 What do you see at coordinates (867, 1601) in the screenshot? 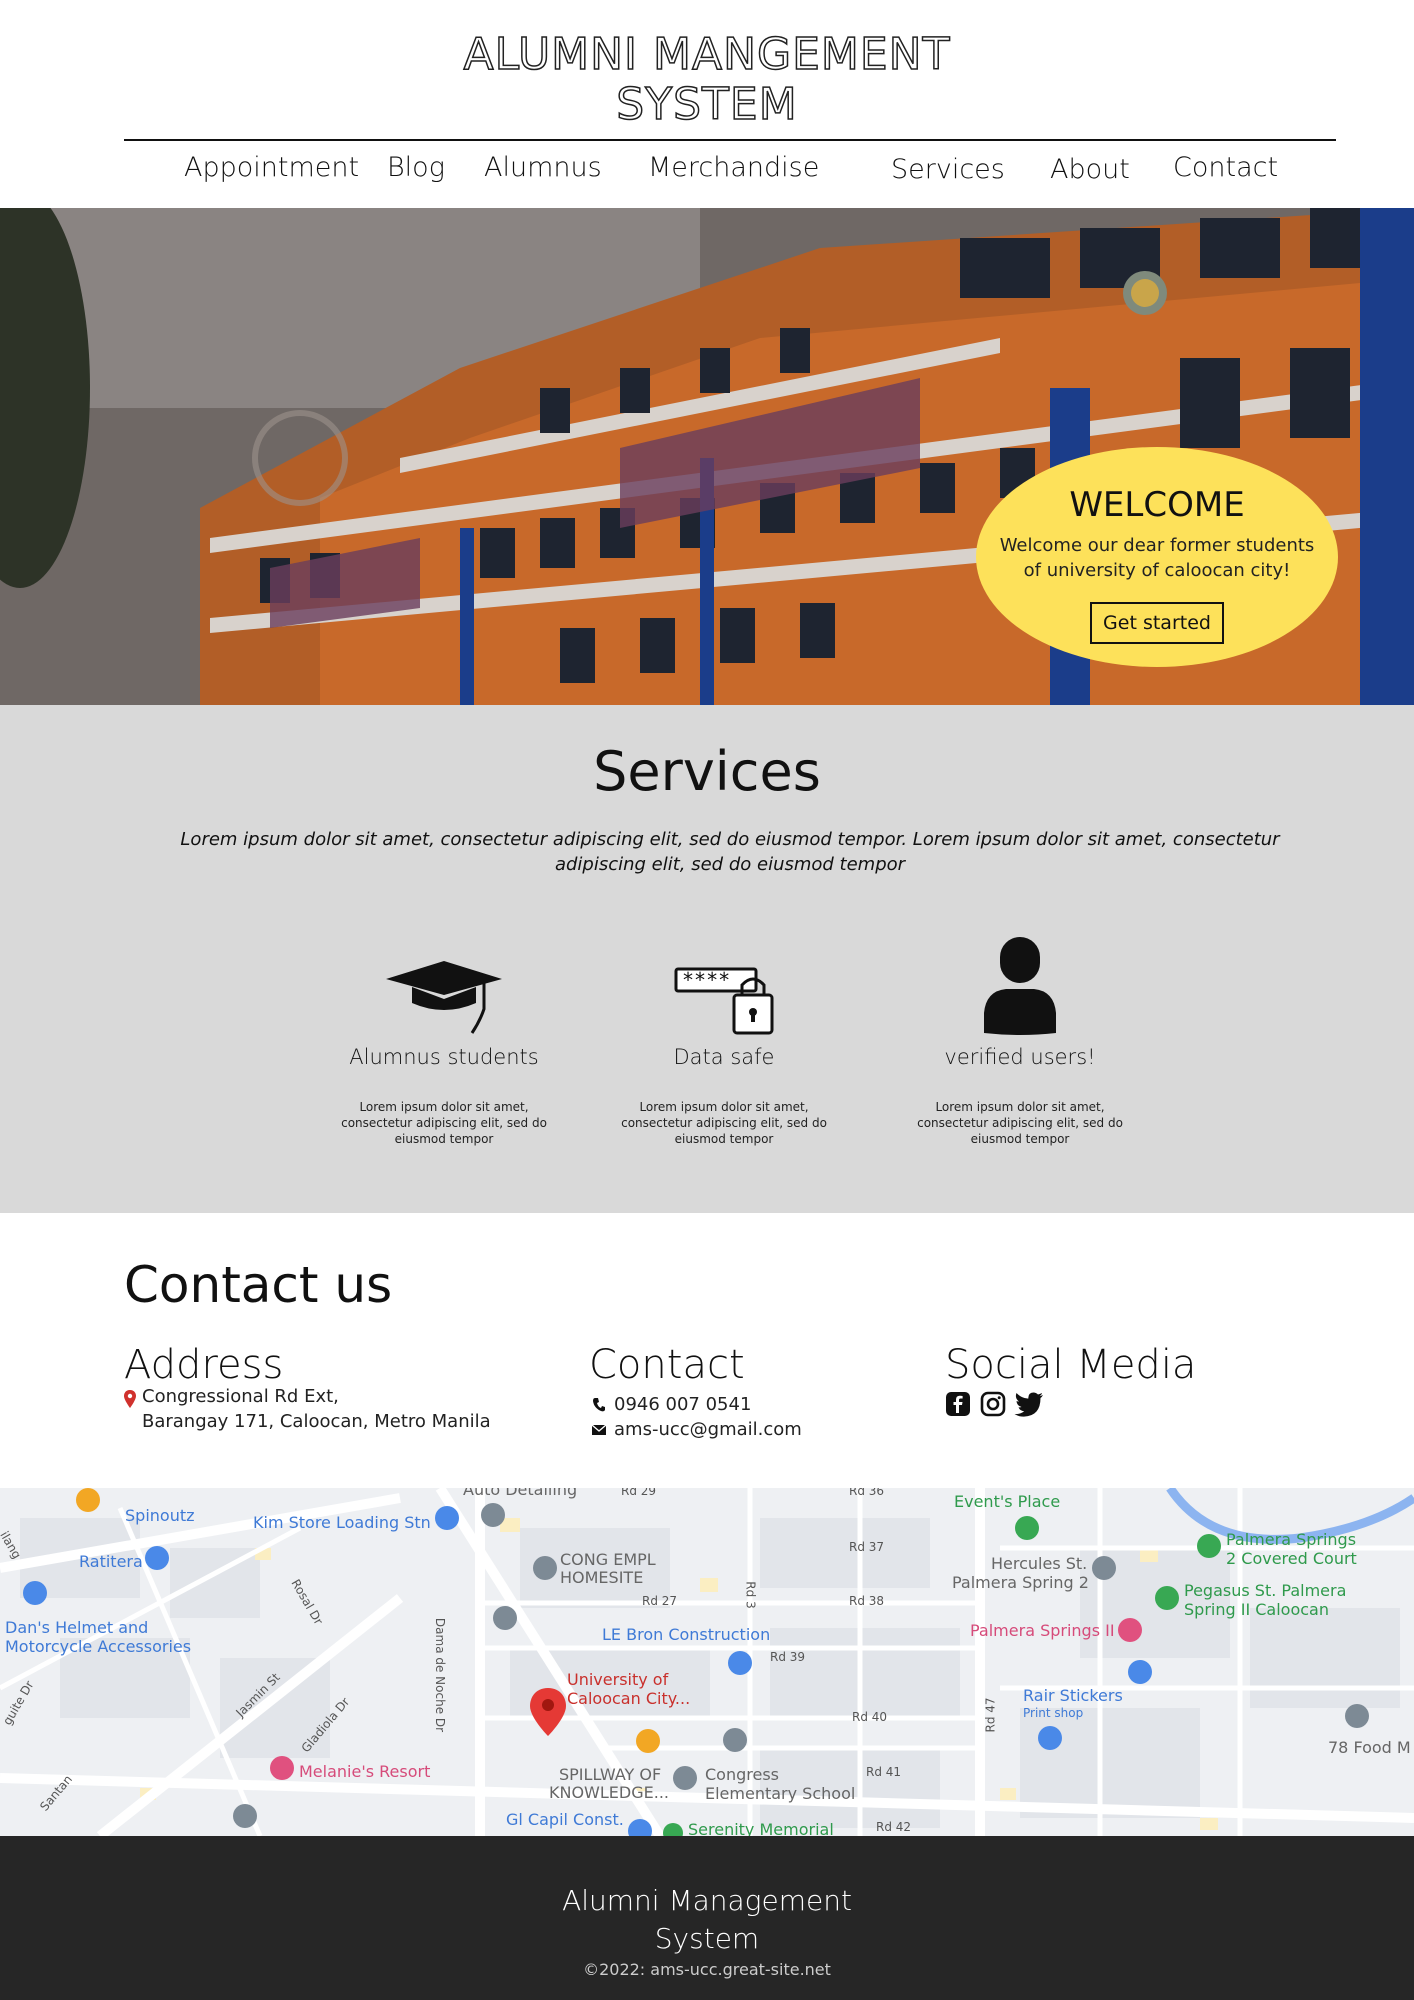
I see `road-rd38: Rd 38` at bounding box center [867, 1601].